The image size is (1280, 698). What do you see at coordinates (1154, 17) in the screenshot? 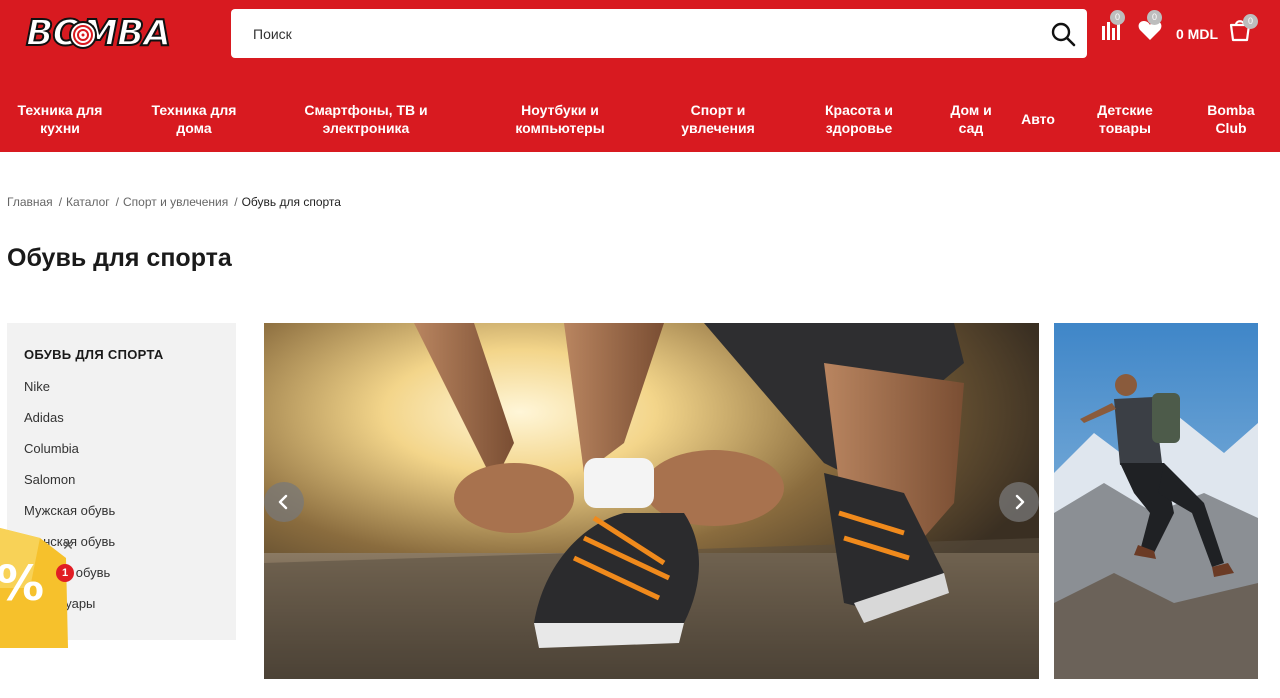
I see `wishlist-count-badge: 0` at bounding box center [1154, 17].